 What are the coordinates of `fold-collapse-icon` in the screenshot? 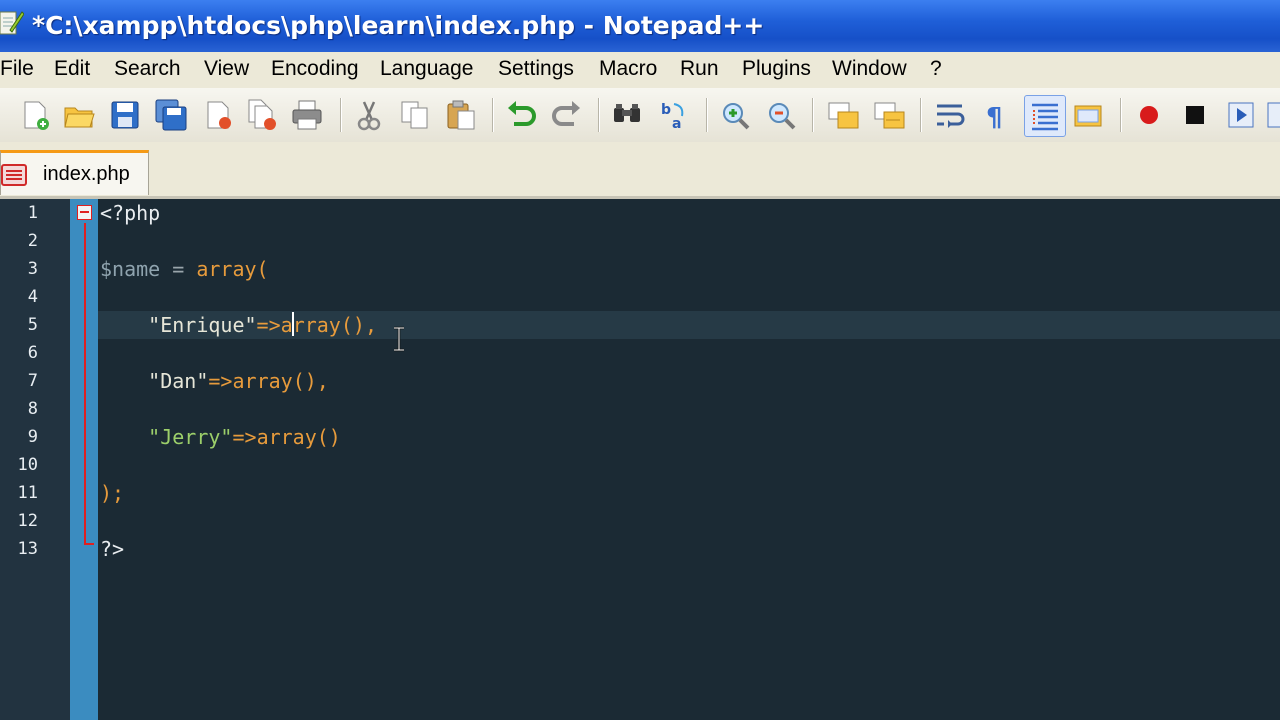 It's located at (84, 212).